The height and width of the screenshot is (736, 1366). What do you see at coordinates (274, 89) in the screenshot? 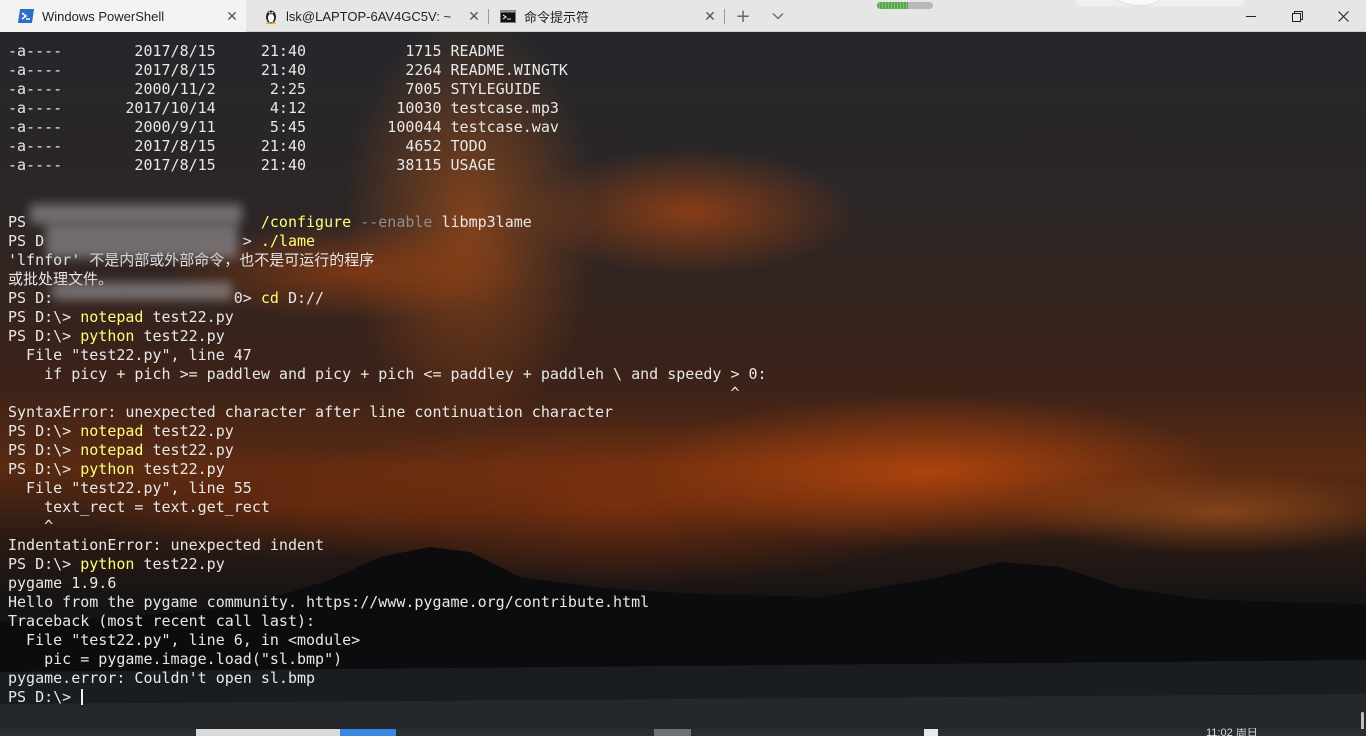
I see `output-text: -a---- 2000/11/2 2:25 7005 STYLEGUIDE` at bounding box center [274, 89].